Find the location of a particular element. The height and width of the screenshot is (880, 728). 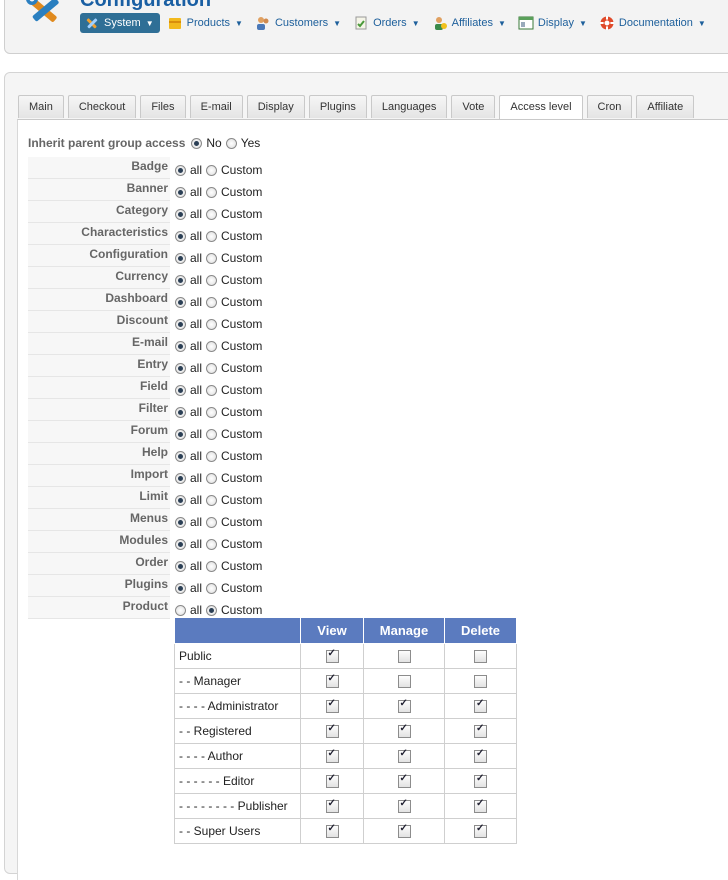

tab-affiliate: Affiliate is located at coordinates (665, 106).